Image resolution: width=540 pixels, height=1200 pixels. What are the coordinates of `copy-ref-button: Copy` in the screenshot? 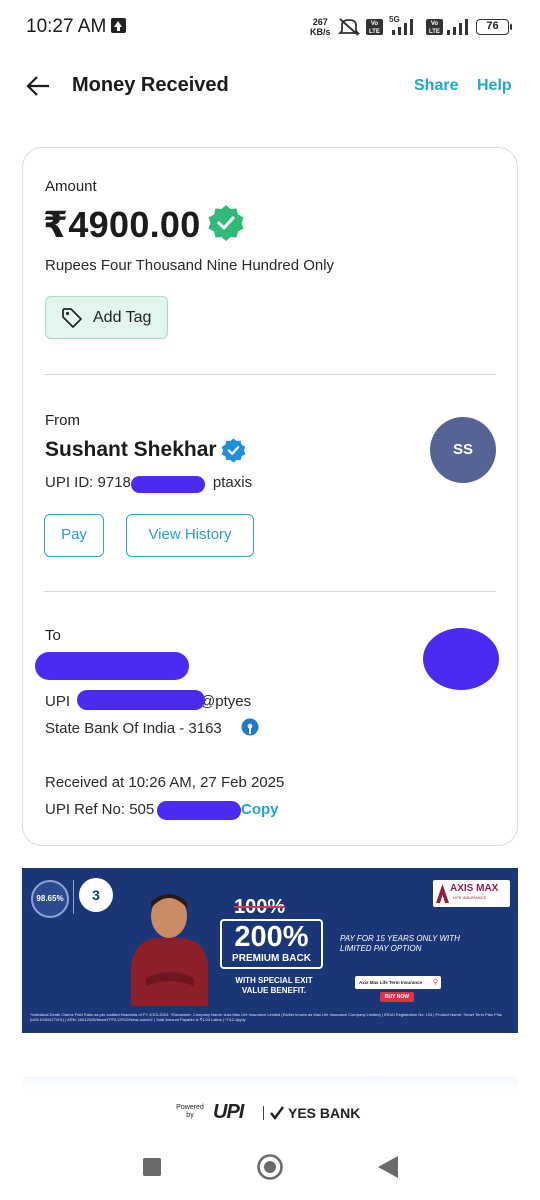 It's located at (260, 809).